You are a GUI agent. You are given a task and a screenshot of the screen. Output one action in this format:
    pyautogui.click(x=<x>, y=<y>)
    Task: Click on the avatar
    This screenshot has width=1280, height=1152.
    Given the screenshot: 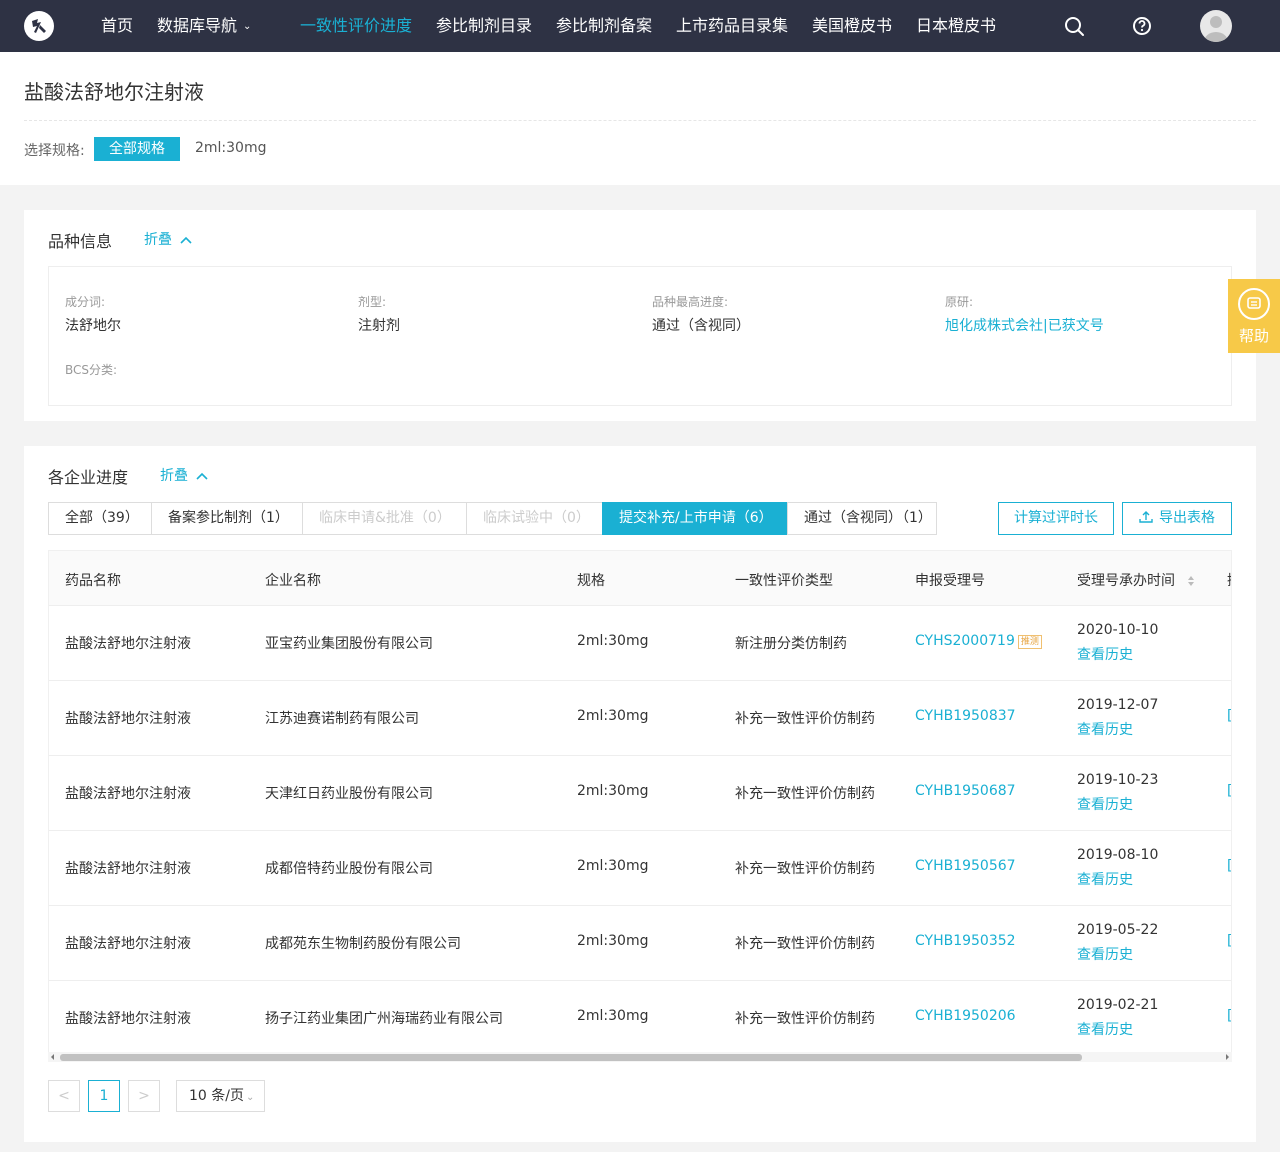 What is the action you would take?
    pyautogui.click(x=1216, y=26)
    